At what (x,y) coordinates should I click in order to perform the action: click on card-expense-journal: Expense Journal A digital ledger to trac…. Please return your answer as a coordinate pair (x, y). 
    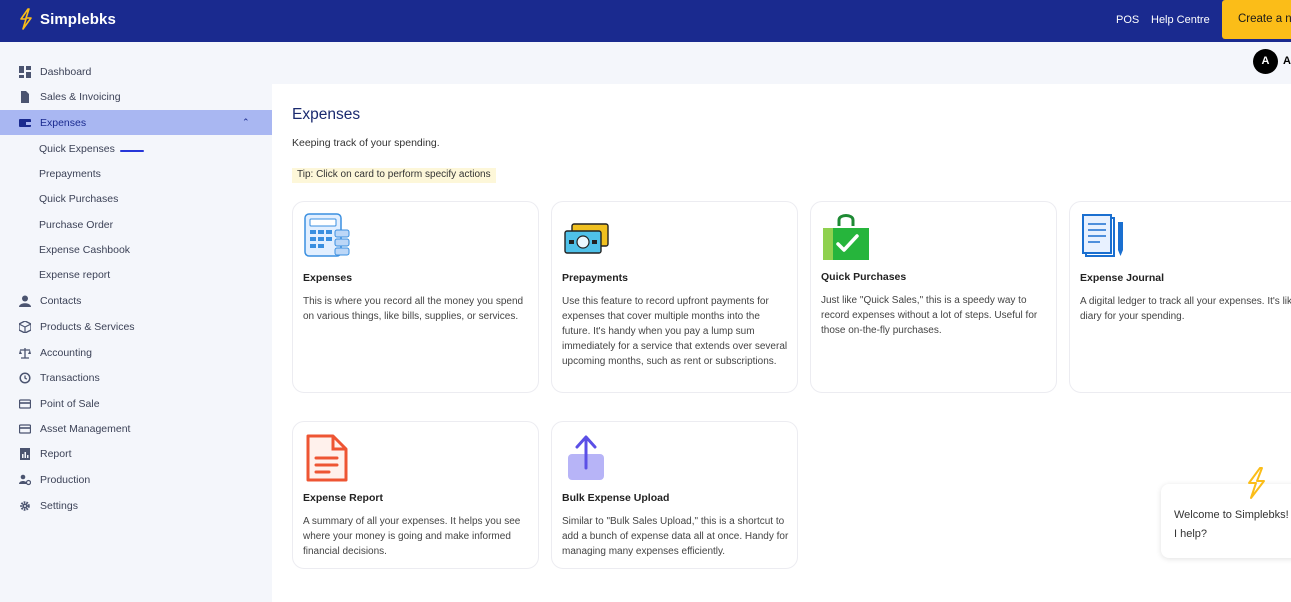
    Looking at the image, I should click on (1180, 297).